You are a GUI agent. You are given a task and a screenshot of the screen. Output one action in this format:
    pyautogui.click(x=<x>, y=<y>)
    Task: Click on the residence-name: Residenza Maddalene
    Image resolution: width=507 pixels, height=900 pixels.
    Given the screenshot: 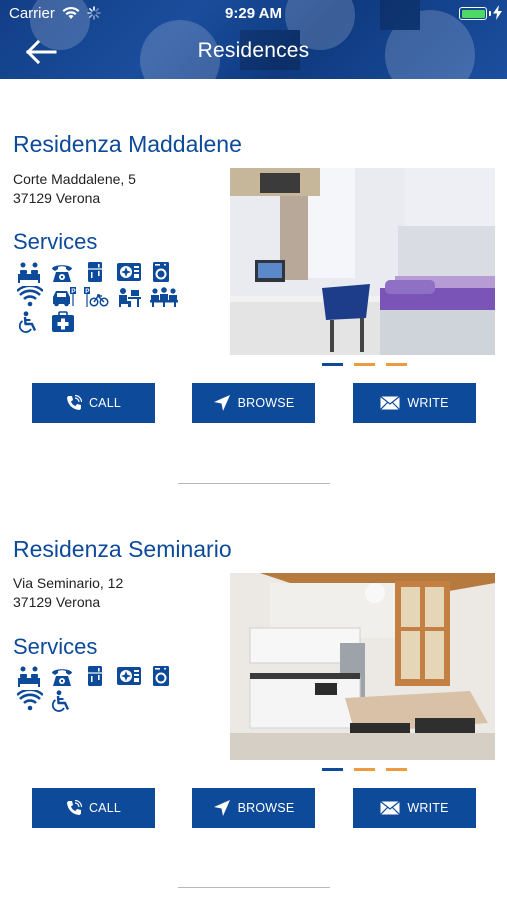 What is the action you would take?
    pyautogui.click(x=127, y=144)
    